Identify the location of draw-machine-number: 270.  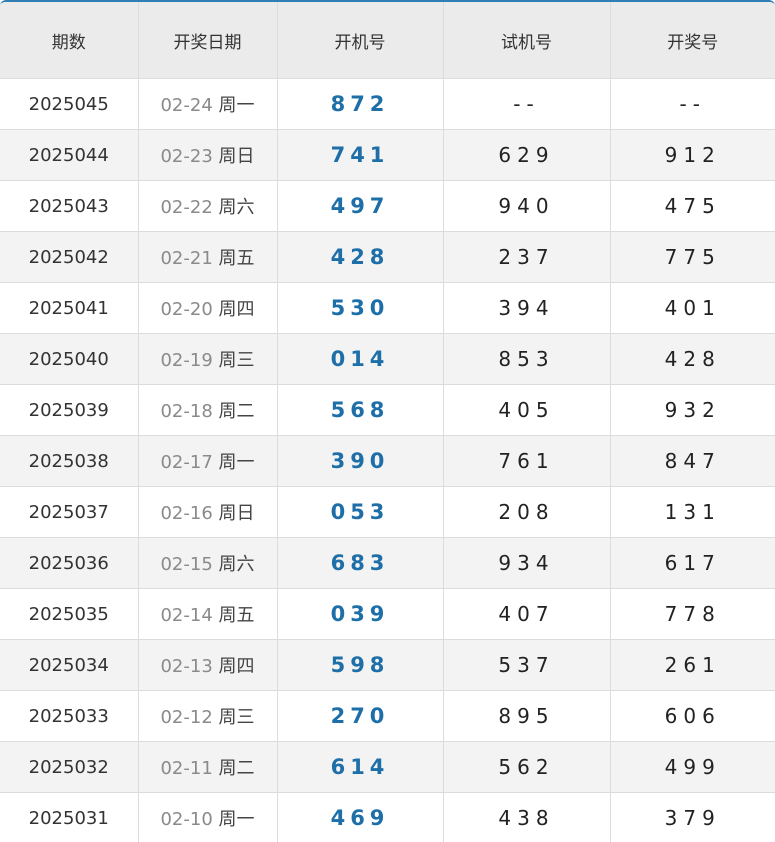
(360, 716).